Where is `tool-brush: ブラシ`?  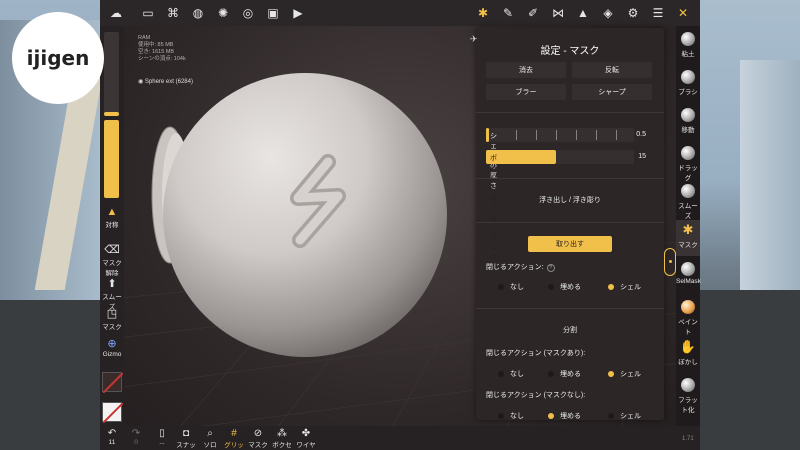
tool-brush: ブラシ is located at coordinates (688, 83).